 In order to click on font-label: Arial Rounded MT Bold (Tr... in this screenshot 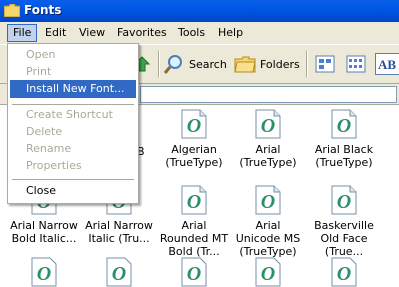, I will do `click(194, 238)`.